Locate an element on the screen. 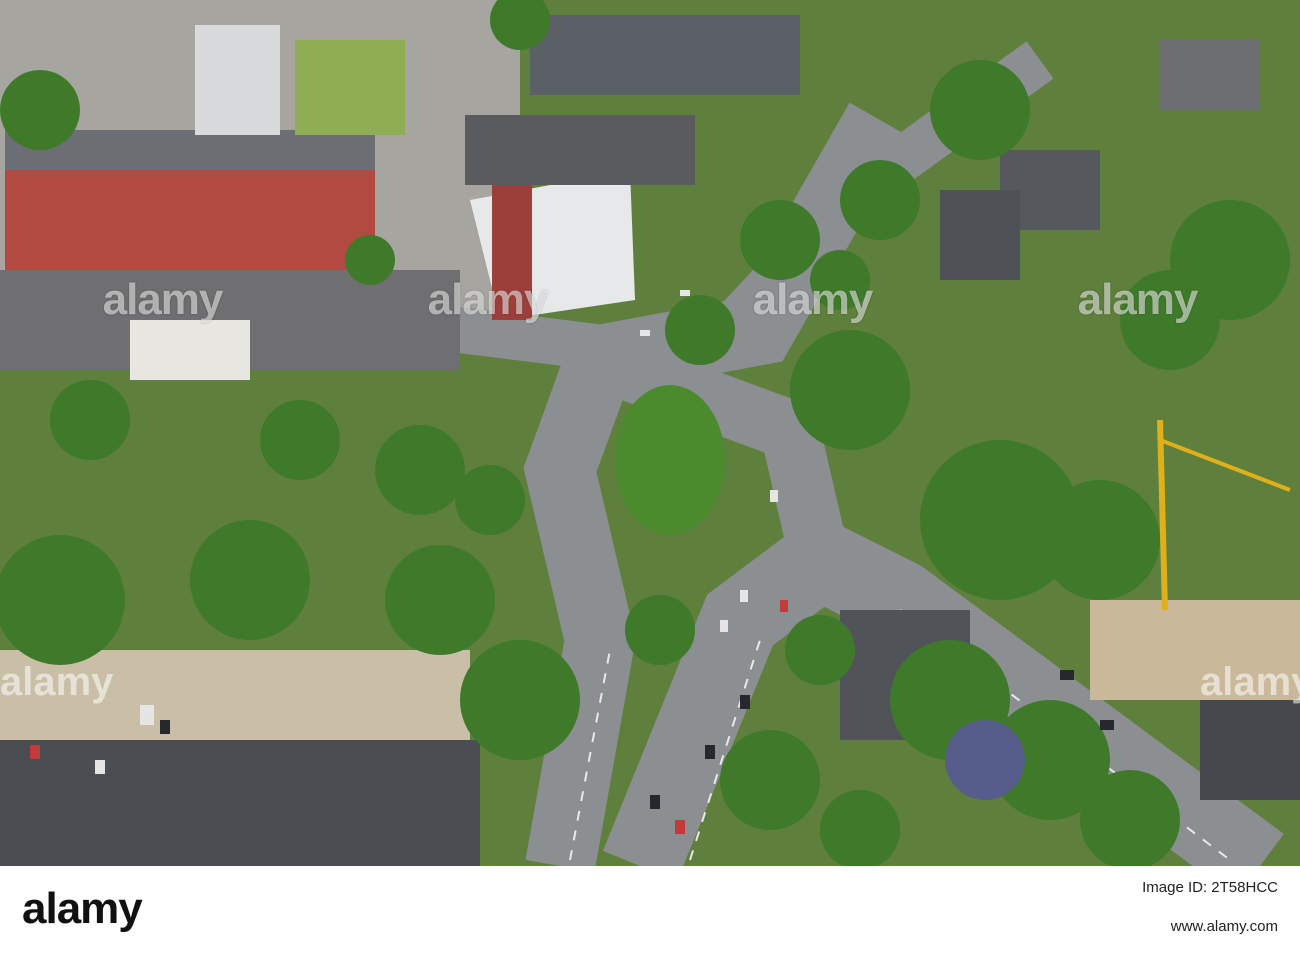  site-url: www.alamy.com is located at coordinates (1224, 926).